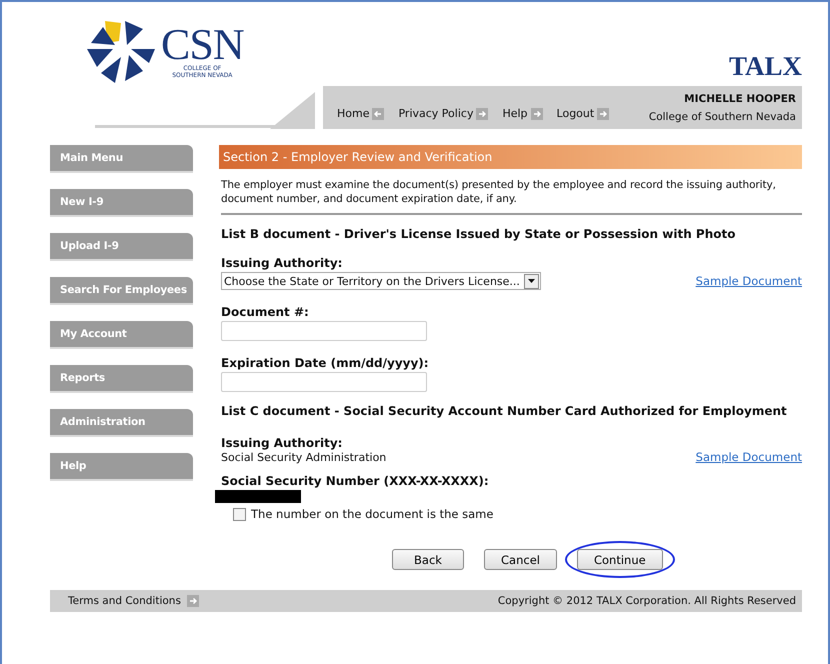 This screenshot has height=664, width=830. I want to click on checkbox, so click(239, 514).